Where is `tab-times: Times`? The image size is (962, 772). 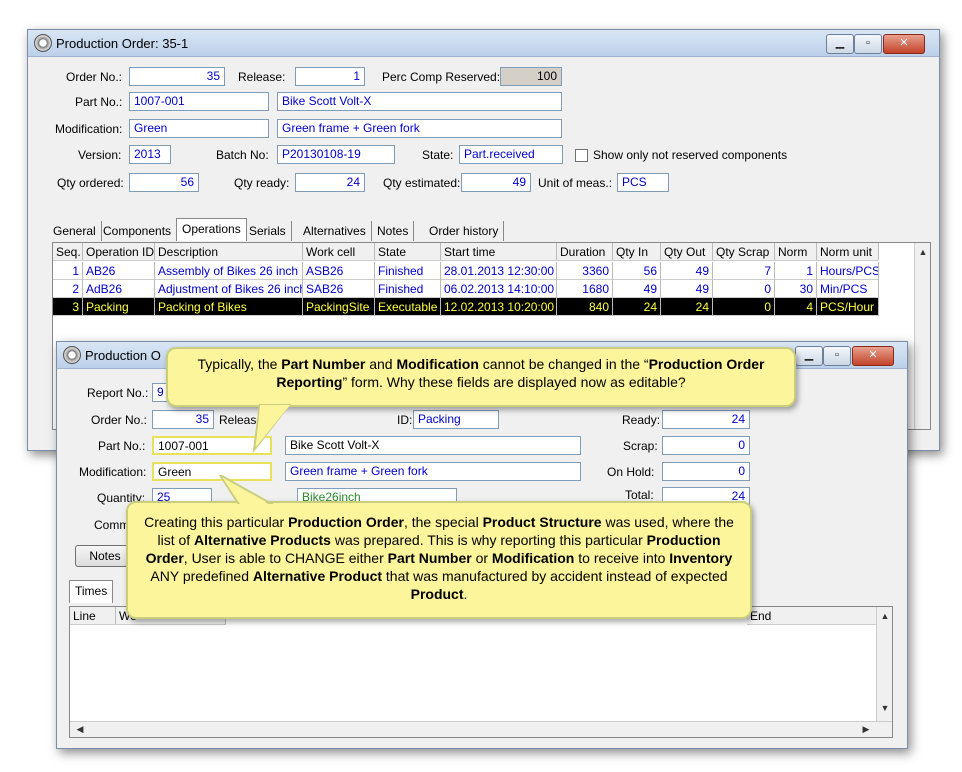 tab-times: Times is located at coordinates (91, 591).